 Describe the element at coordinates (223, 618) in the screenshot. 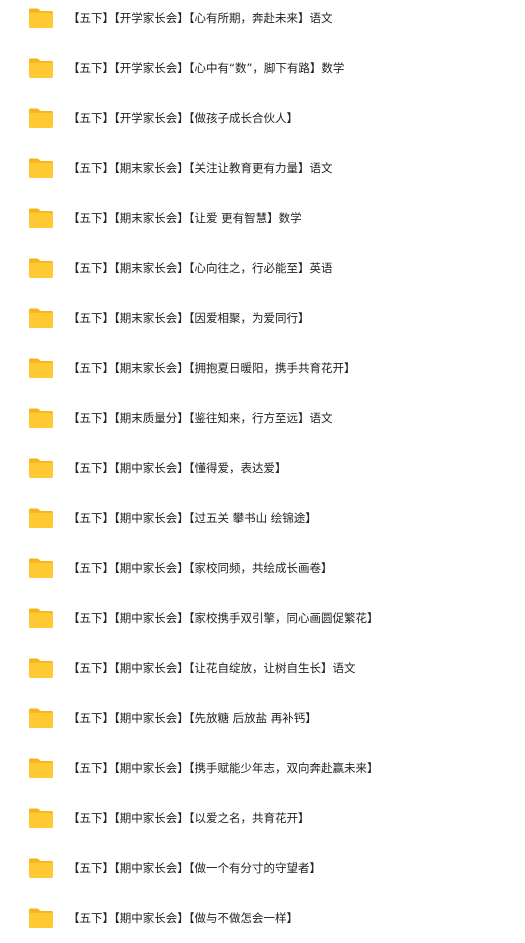

I see `file-name: 【五下】【期中家长会】【家校携手双引擎，同心画圆促繁花】` at that location.